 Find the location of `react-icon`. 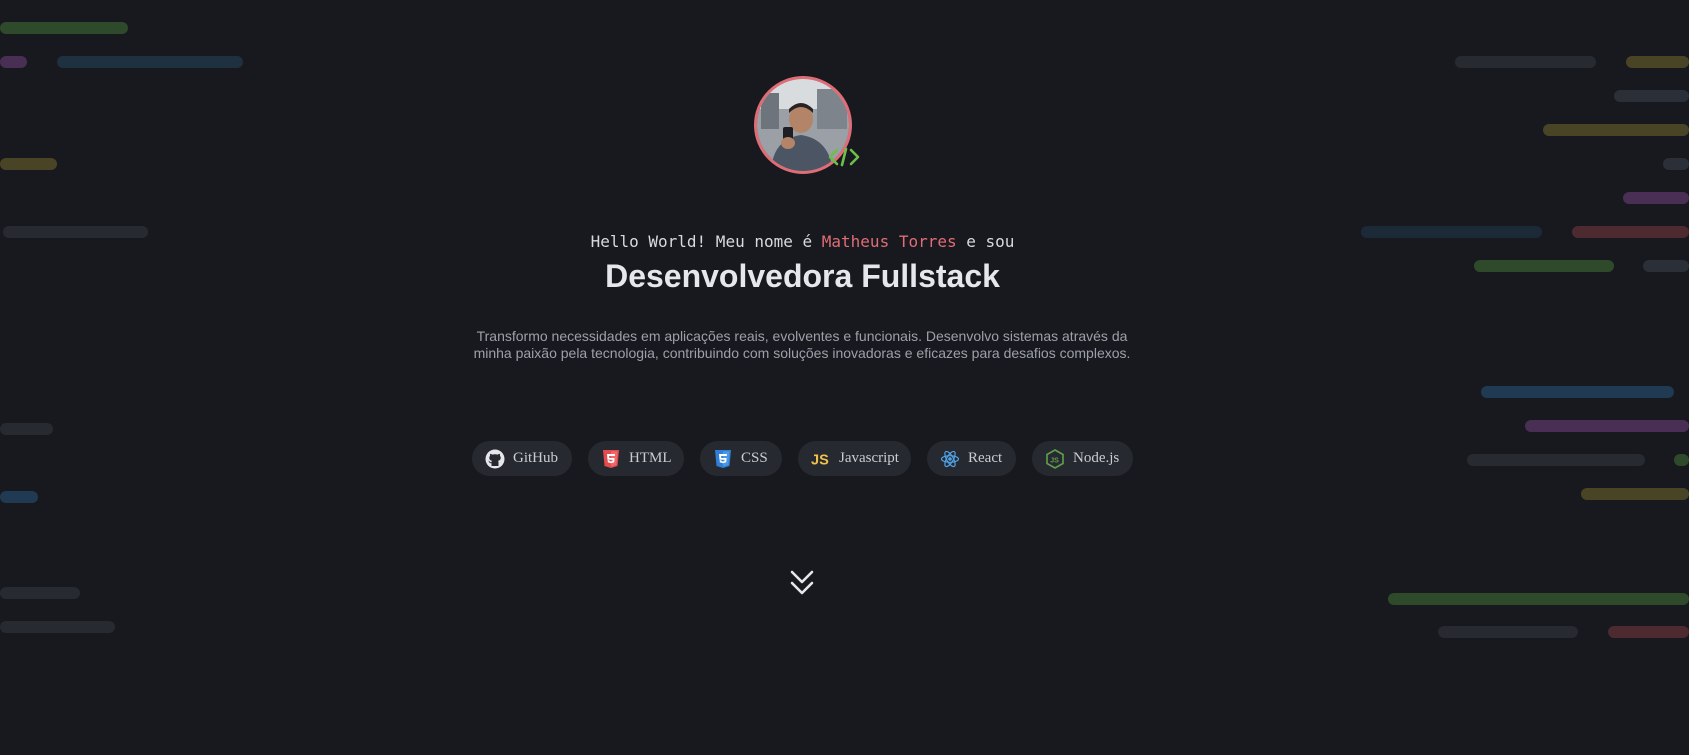

react-icon is located at coordinates (950, 459).